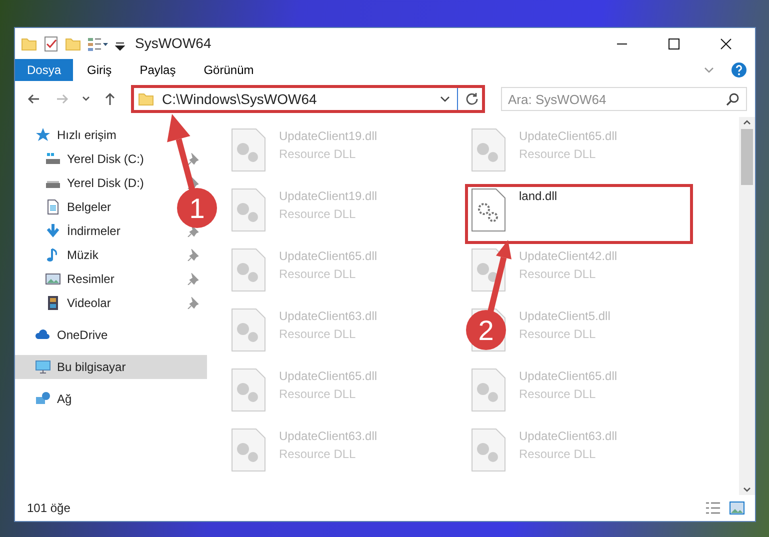  What do you see at coordinates (733, 99) in the screenshot?
I see `search-icon` at bounding box center [733, 99].